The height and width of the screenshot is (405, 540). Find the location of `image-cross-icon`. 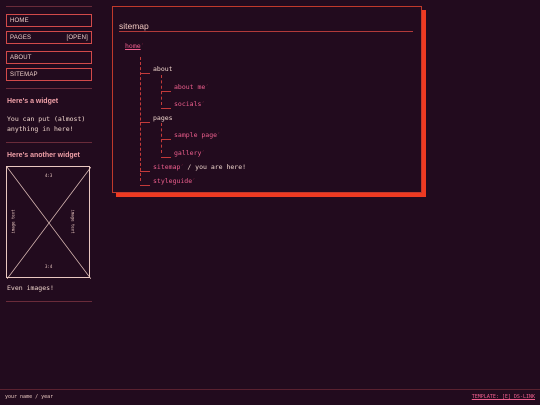

image-cross-icon is located at coordinates (49, 223).